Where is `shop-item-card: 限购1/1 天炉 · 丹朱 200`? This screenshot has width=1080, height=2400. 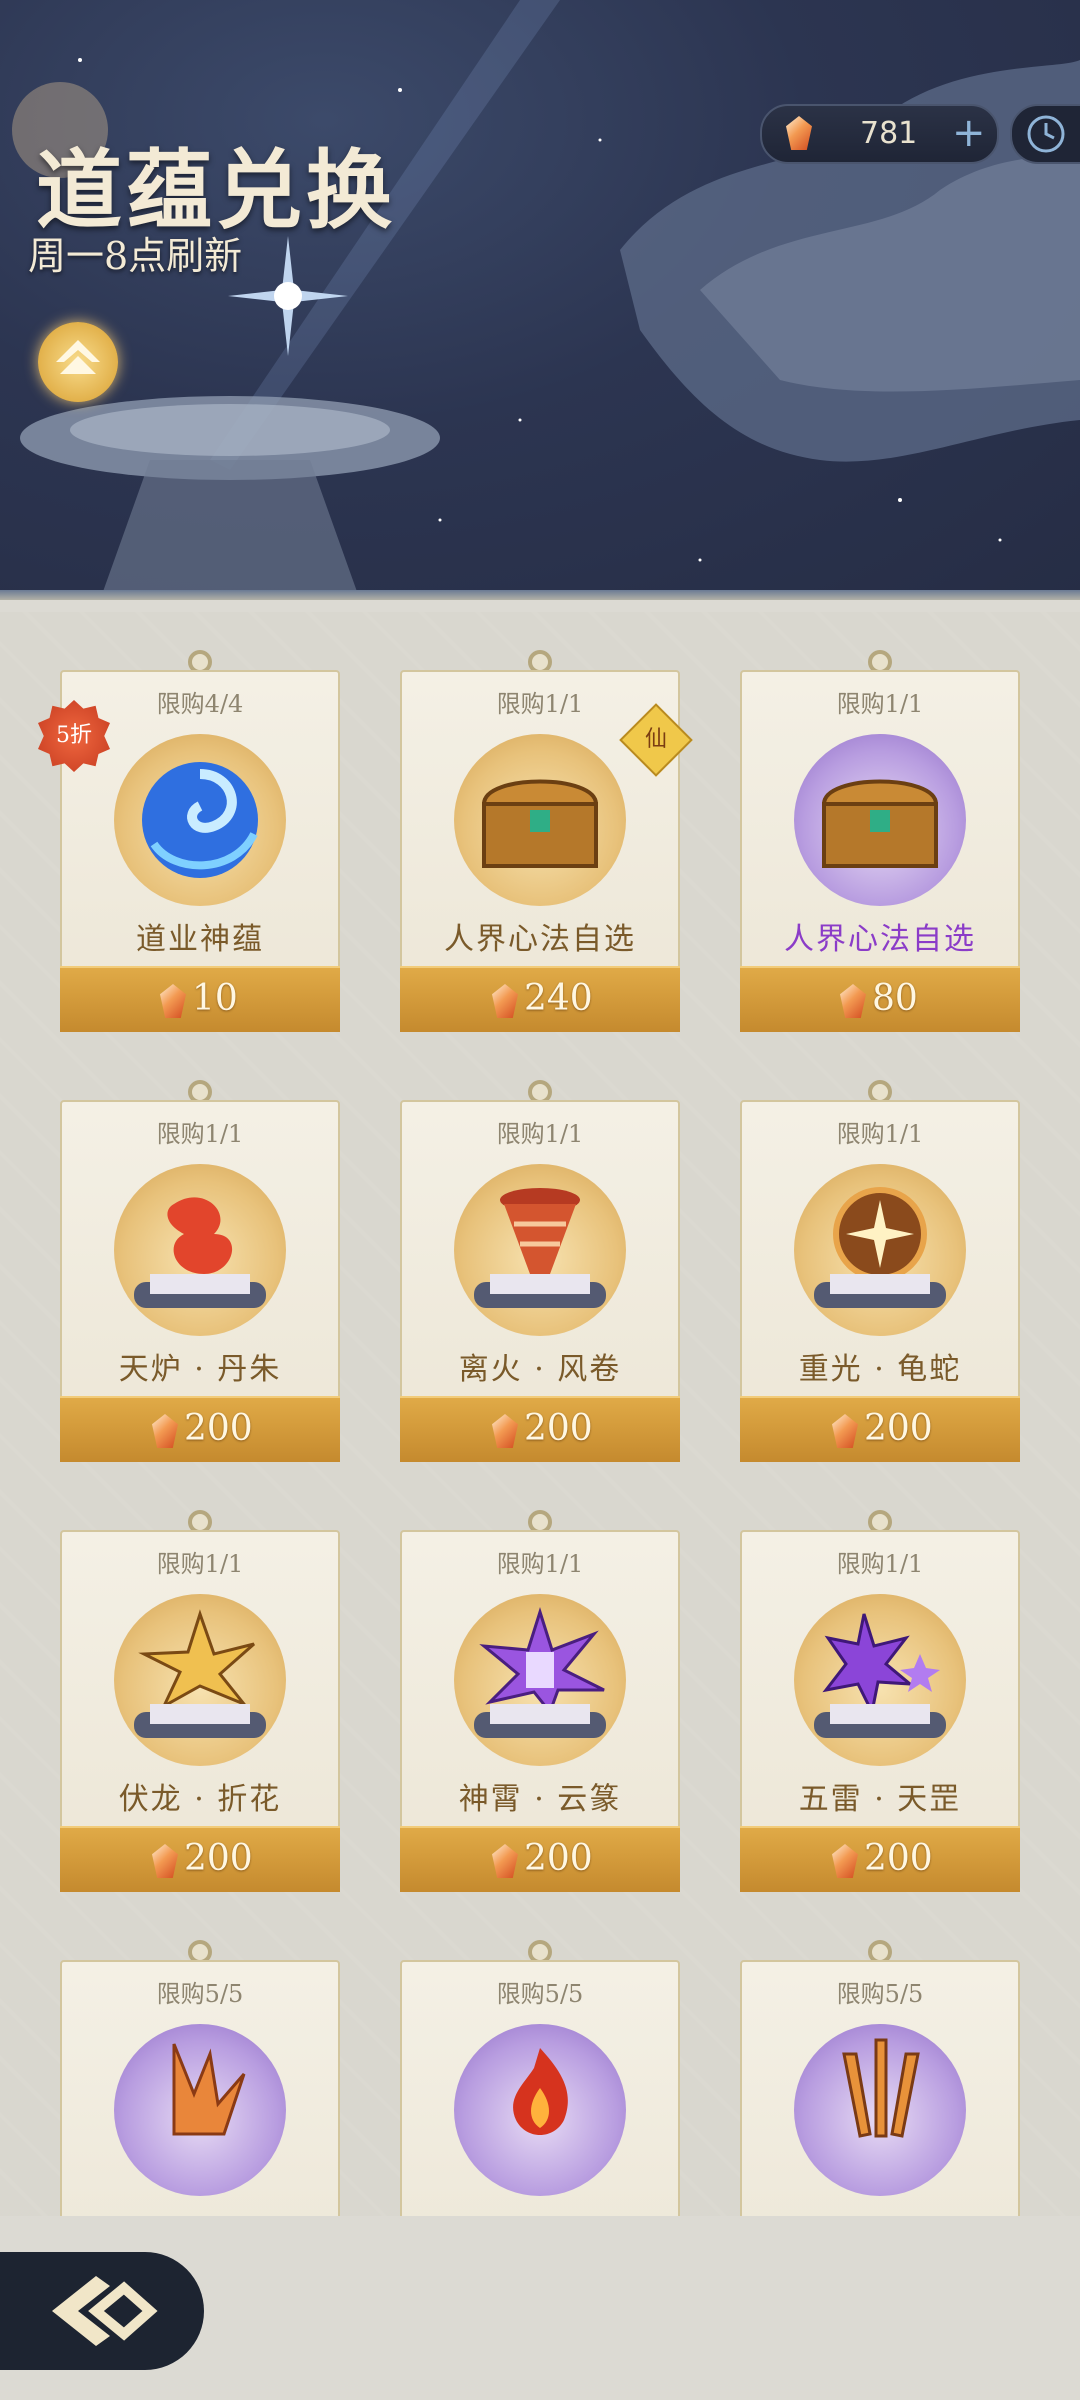
shop-item-card: 限购1/1 天炉 · 丹朱 200 is located at coordinates (200, 1271).